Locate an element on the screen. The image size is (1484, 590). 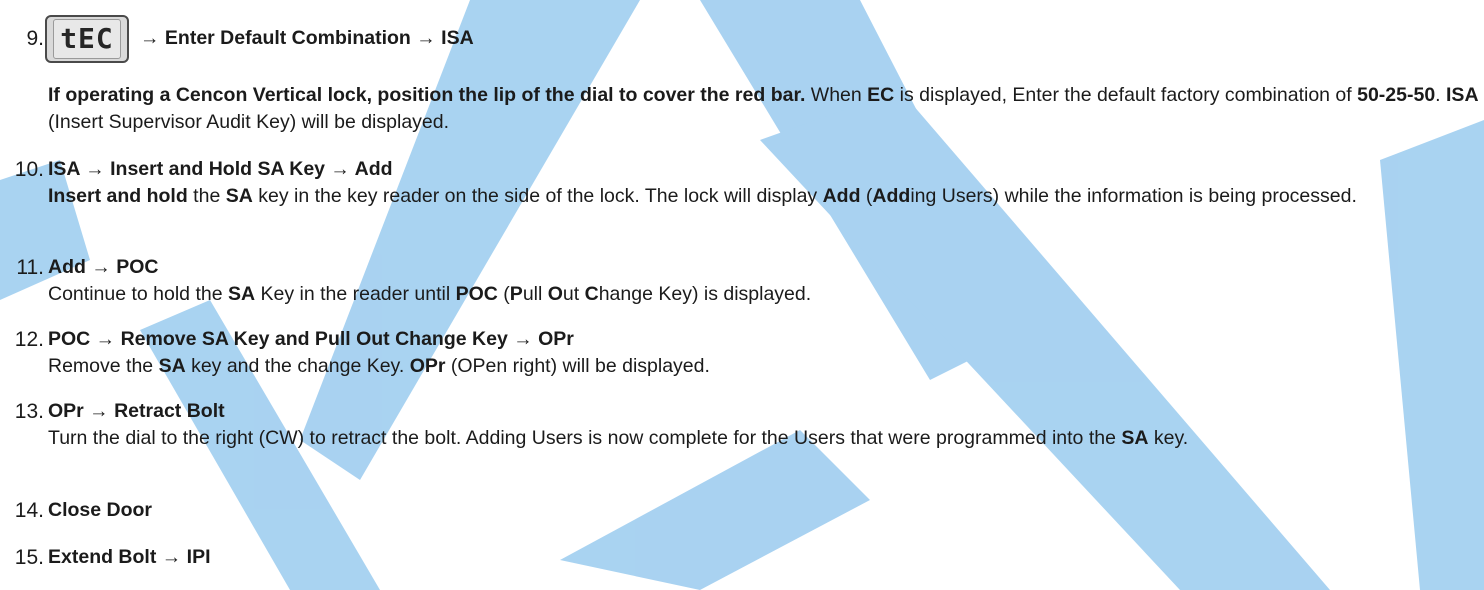
step-number: 15. is located at coordinates (29, 557).